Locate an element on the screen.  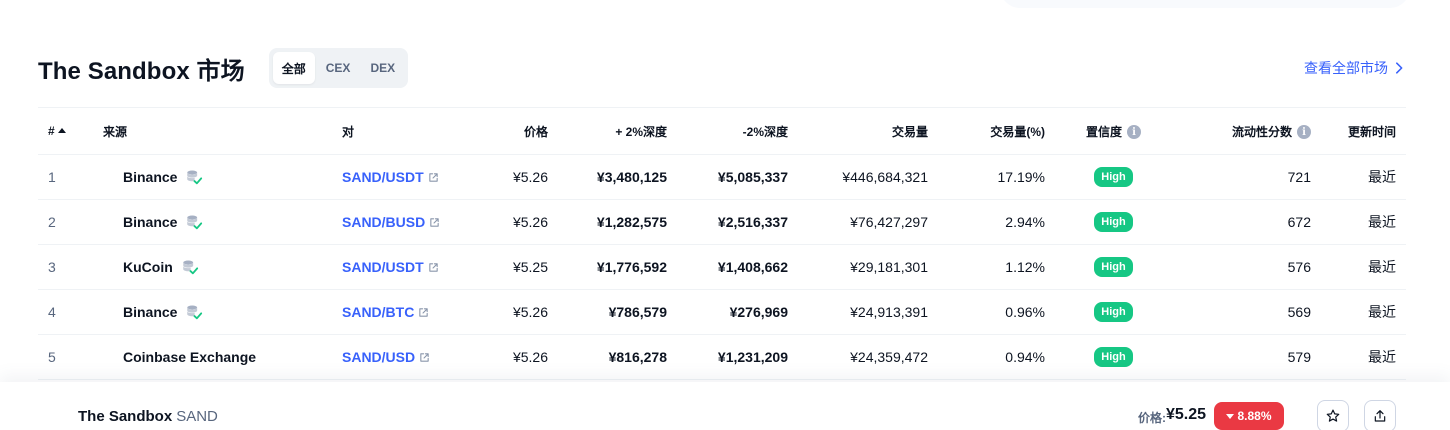
view-all-label: 查看全部市场 is located at coordinates (1346, 68).